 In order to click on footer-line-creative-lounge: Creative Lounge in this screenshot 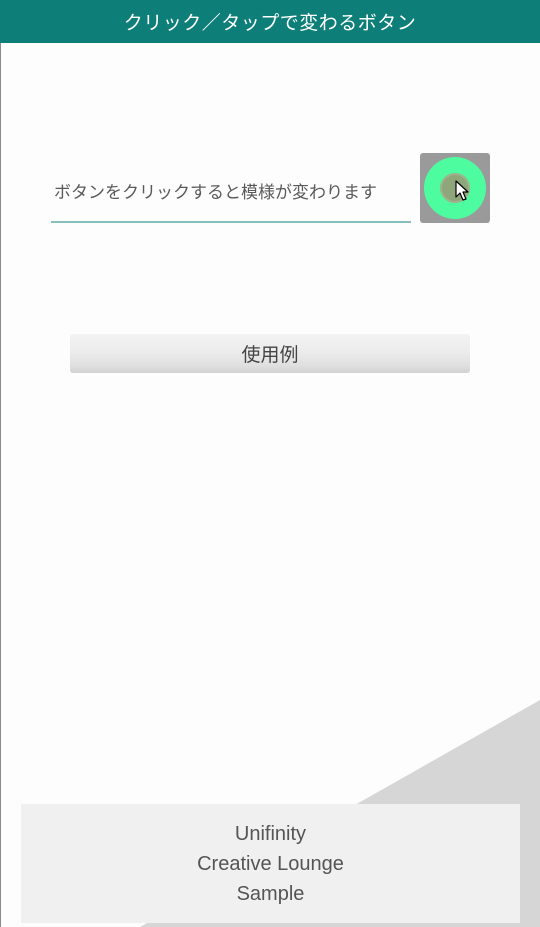, I will do `click(270, 863)`.